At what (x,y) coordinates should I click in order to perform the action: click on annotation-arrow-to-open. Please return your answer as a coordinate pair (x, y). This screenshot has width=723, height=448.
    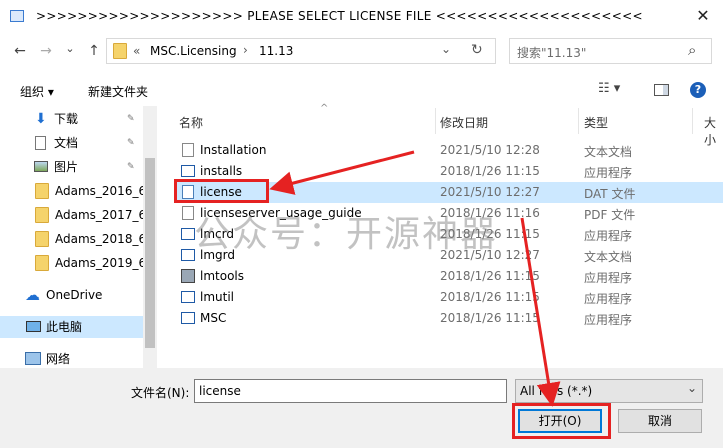
    Looking at the image, I should click on (540, 312).